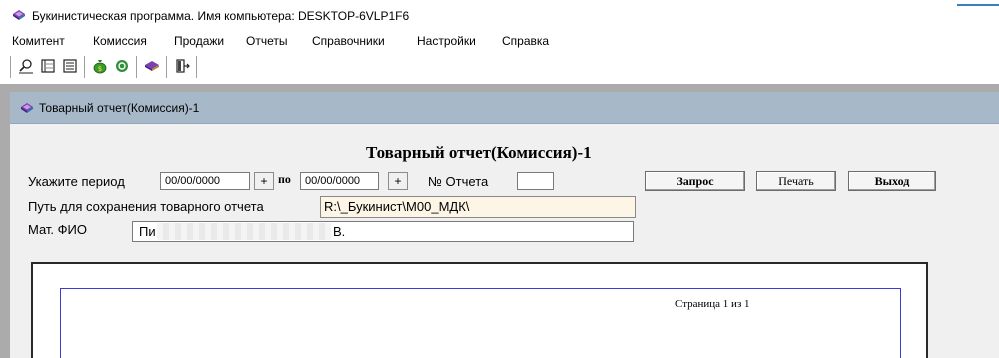  I want to click on child-titlebar: Товарный отчет(Комиссия)-1, so click(504, 108).